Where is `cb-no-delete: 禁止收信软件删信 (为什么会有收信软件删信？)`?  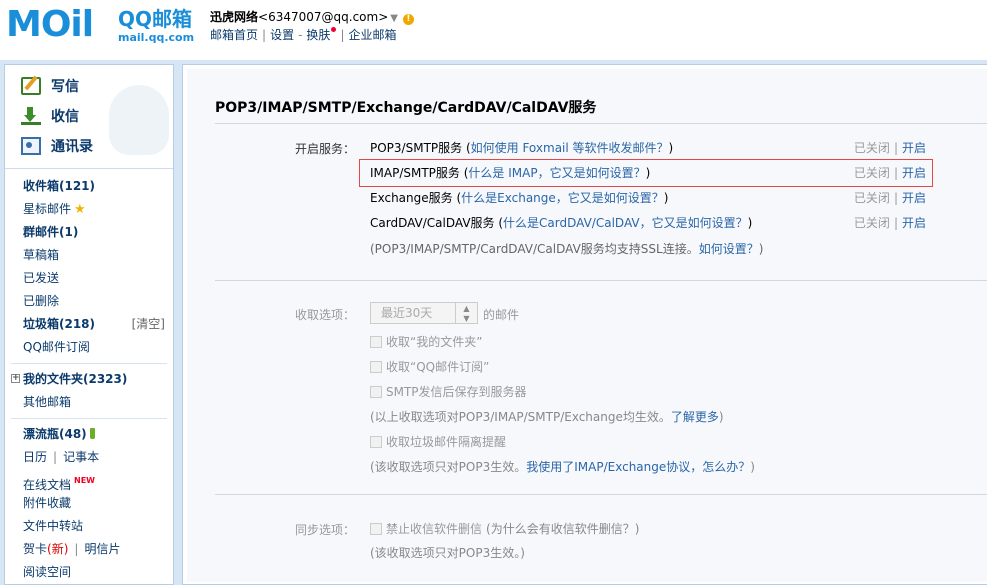 cb-no-delete: 禁止收信软件删信 (为什么会有收信软件删信？) is located at coordinates (504, 528).